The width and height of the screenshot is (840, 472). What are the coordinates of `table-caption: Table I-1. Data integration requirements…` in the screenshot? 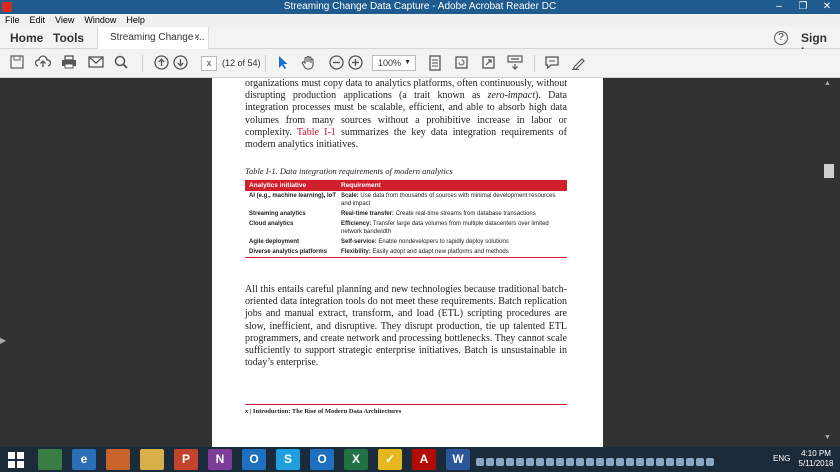 It's located at (349, 171).